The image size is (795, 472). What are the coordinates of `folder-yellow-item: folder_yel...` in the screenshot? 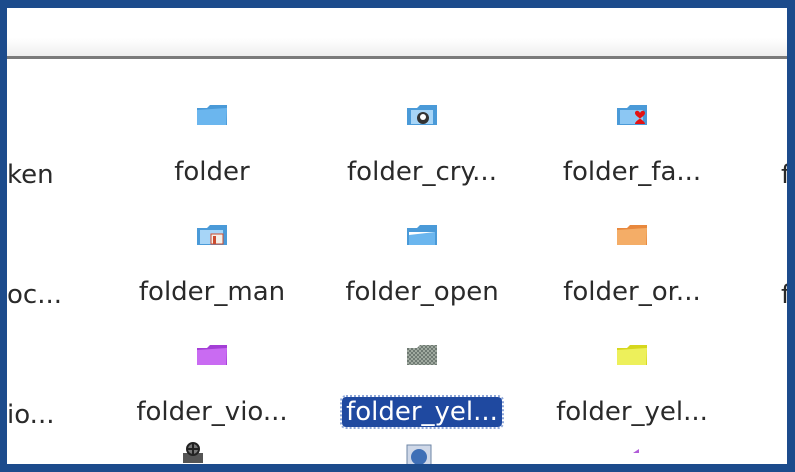 It's located at (632, 363).